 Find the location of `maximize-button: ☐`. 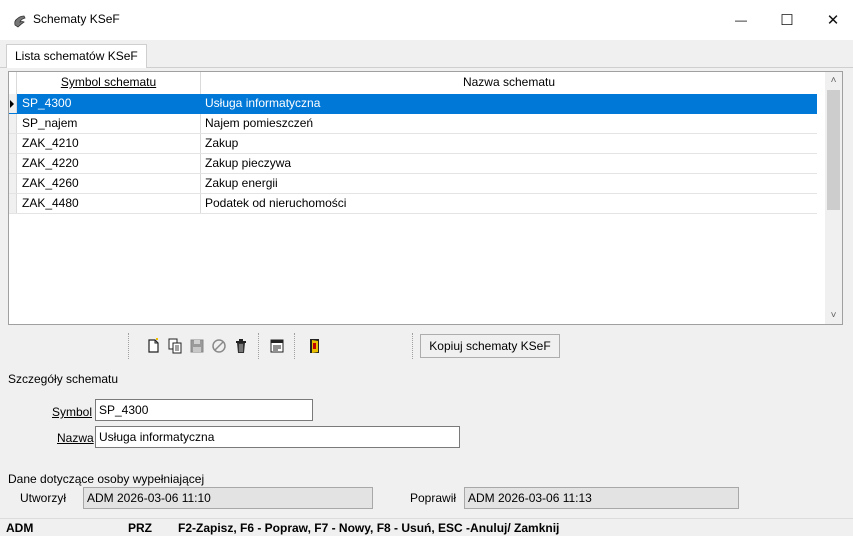

maximize-button: ☐ is located at coordinates (787, 20).